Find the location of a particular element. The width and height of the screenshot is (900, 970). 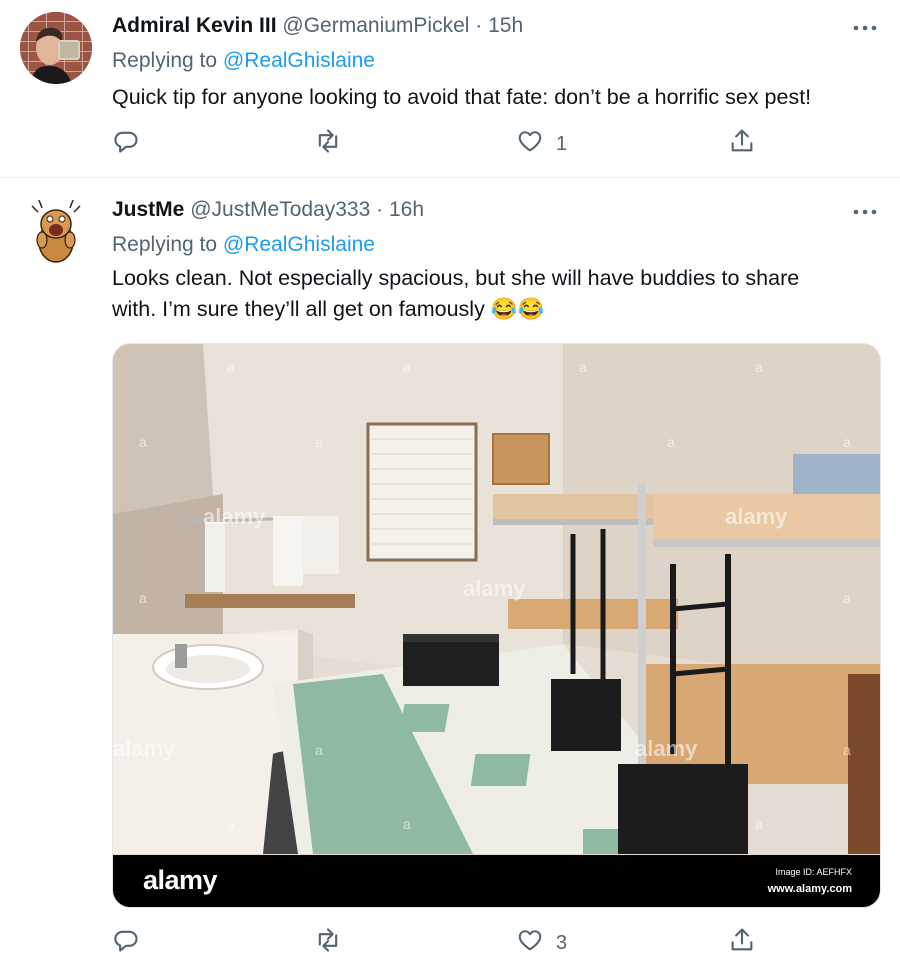

tweet-header: JustMe @JustMeToday333 · 16h is located at coordinates (268, 210).